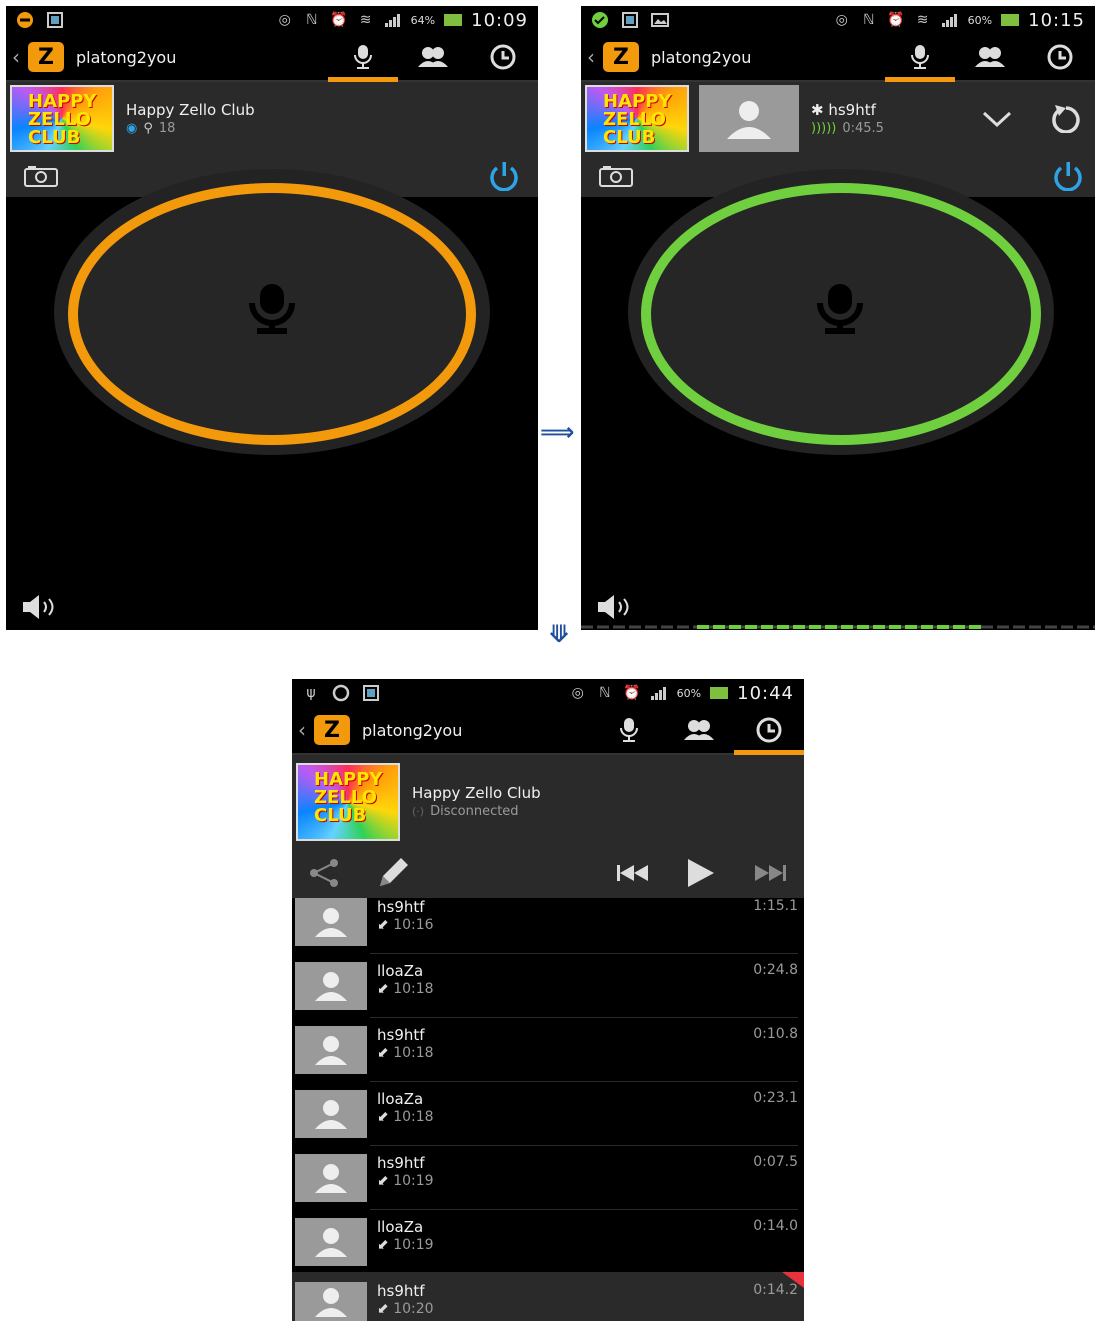 This screenshot has height=1321, width=1095. I want to click on list-item: lloaZa ⬋ 10:18 0:23.1, so click(548, 1122).